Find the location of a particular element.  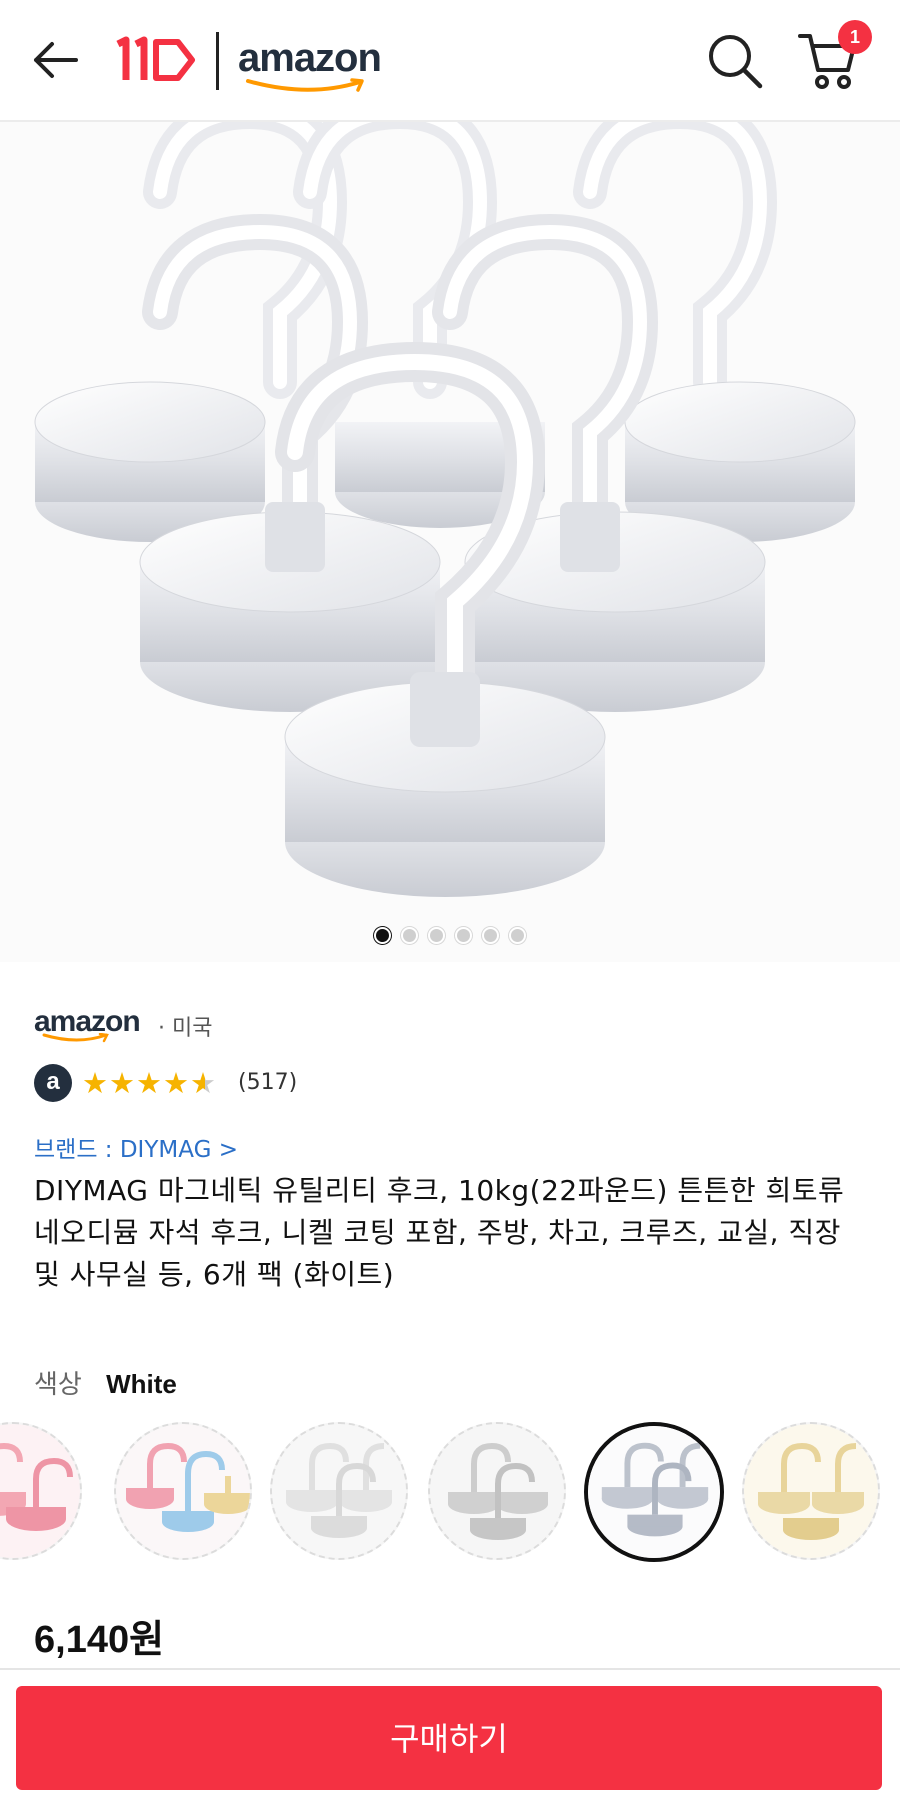

star-half-icon: ★ is located at coordinates (203, 1083).